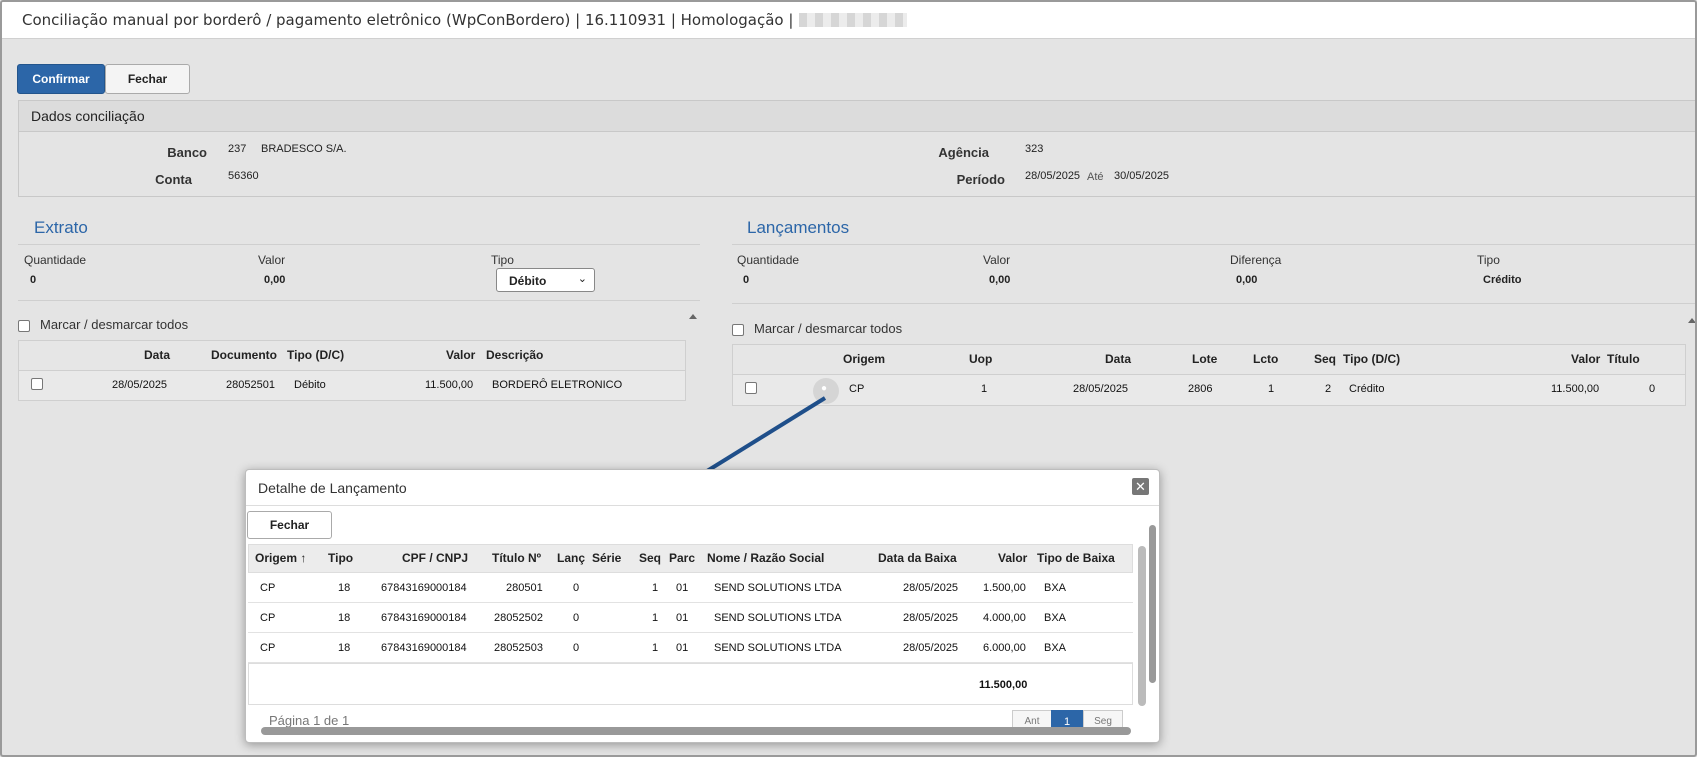 This screenshot has width=1697, height=757. What do you see at coordinates (276, 558) in the screenshot?
I see `col-origem-label: Origem` at bounding box center [276, 558].